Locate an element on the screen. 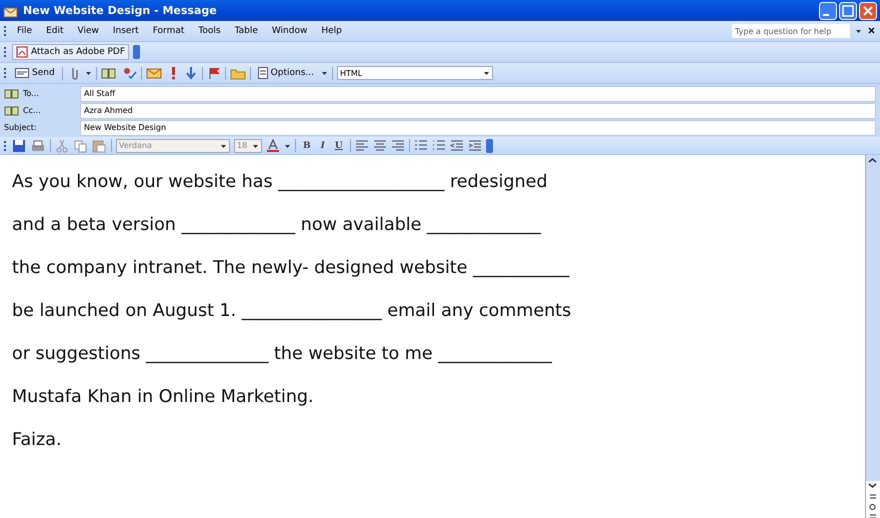 The image size is (880, 518). send-button: Send is located at coordinates (35, 73).